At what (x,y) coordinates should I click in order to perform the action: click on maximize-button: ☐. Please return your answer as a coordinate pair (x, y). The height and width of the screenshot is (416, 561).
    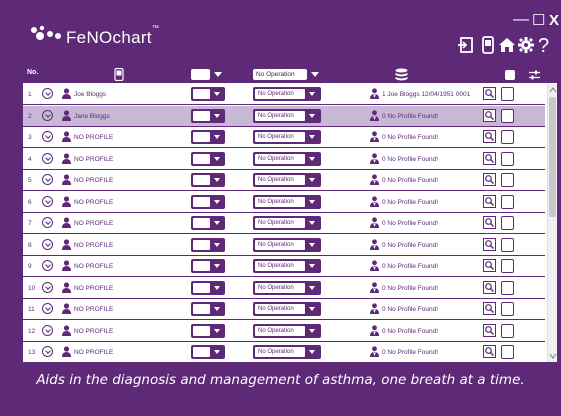
    Looking at the image, I should click on (538, 21).